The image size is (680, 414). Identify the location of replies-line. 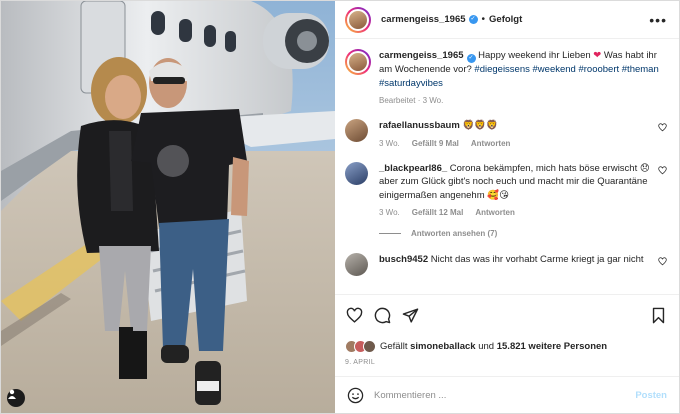
(390, 233).